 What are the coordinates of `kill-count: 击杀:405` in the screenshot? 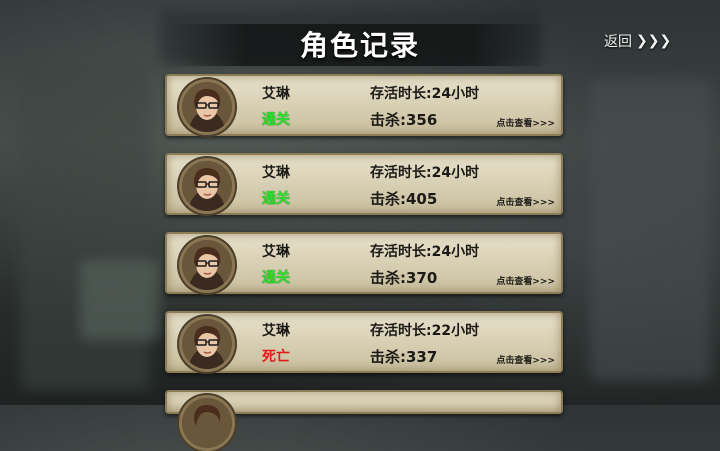 It's located at (404, 199).